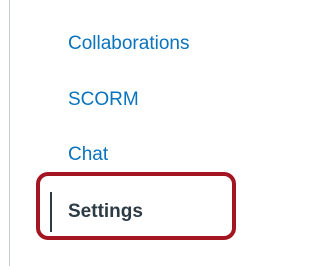  What do you see at coordinates (105, 212) in the screenshot?
I see `nav-item-settings: Settings` at bounding box center [105, 212].